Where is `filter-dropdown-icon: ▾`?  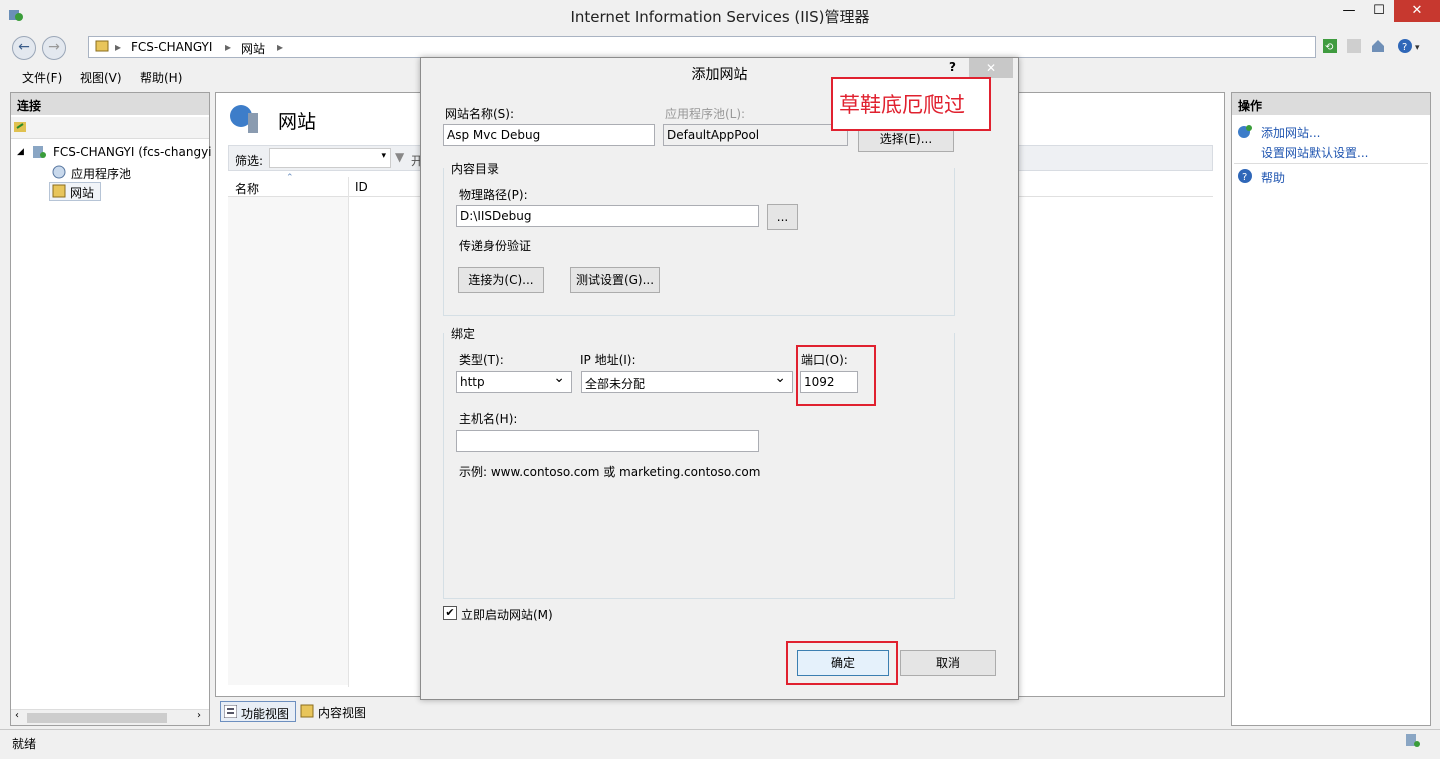
filter-dropdown-icon: ▾ is located at coordinates (383, 156).